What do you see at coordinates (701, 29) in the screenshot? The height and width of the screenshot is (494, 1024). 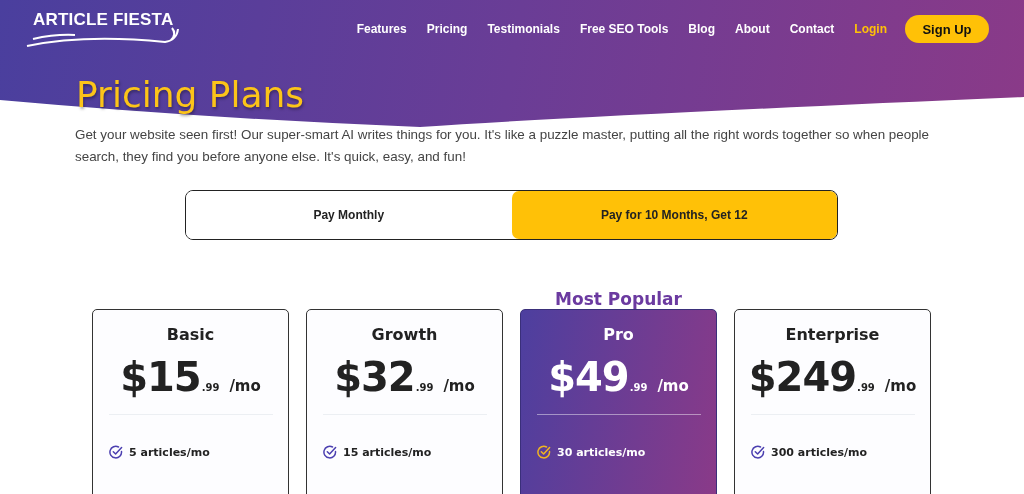 I see `nav-link: Blog` at bounding box center [701, 29].